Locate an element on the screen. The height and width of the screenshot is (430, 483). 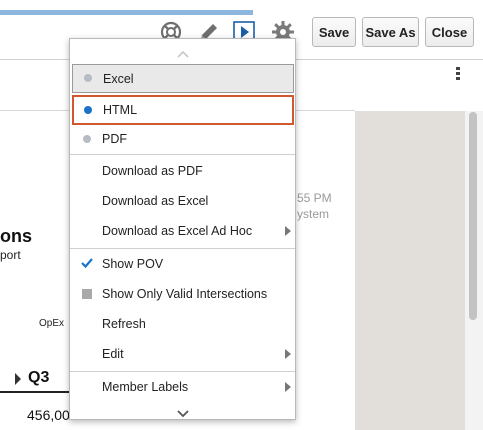
menu-item-show-valid-intersections: Show Only Valid Intersections is located at coordinates (182, 294).